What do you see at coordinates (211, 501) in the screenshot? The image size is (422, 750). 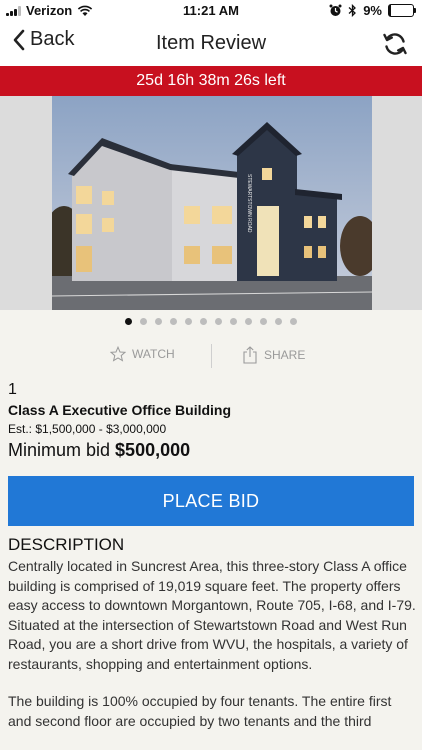 I see `place-bid-button: PLACE BID` at bounding box center [211, 501].